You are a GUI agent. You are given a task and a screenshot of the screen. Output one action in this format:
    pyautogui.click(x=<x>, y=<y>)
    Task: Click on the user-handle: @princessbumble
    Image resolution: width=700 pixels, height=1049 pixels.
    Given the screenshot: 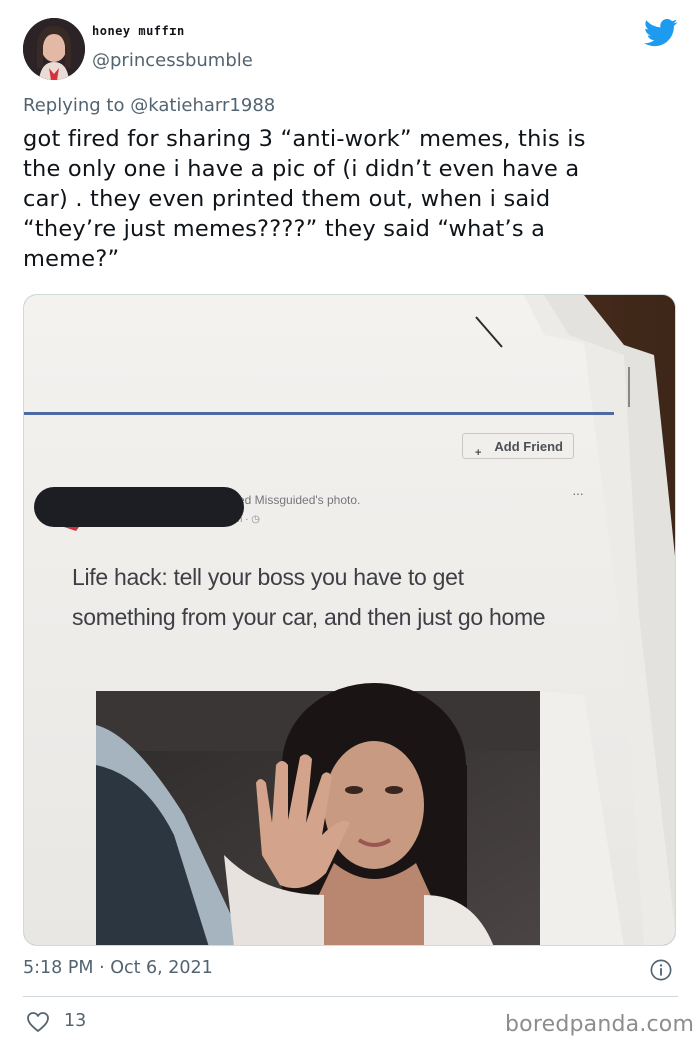 What is the action you would take?
    pyautogui.click(x=172, y=60)
    